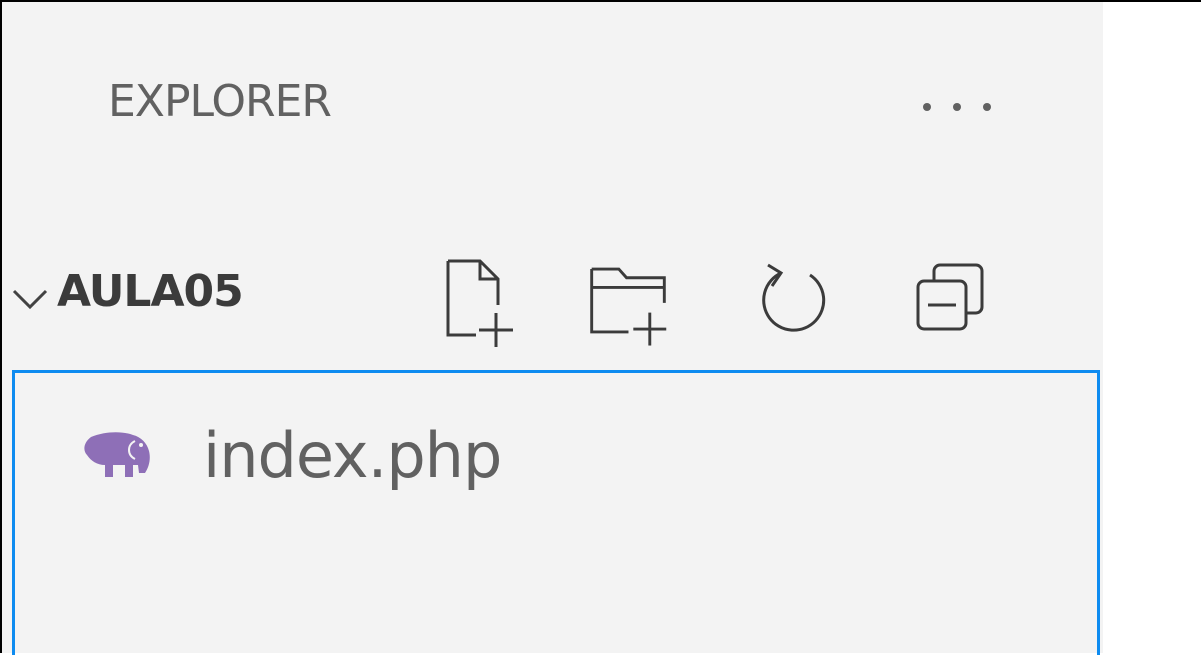 Image resolution: width=1201 pixels, height=655 pixels. Describe the element at coordinates (950, 296) in the screenshot. I see `collapse-all-icon` at that location.